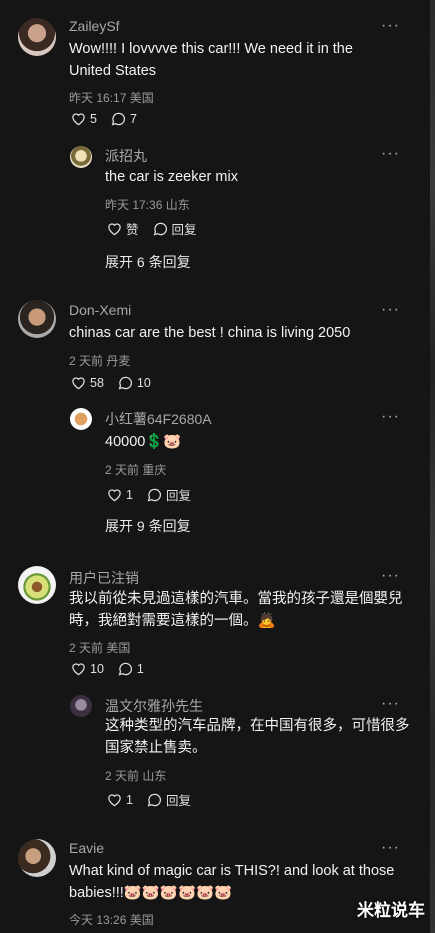 This screenshot has height=933, width=435. I want to click on reply-meta: 2 天前 重庆, so click(136, 470).